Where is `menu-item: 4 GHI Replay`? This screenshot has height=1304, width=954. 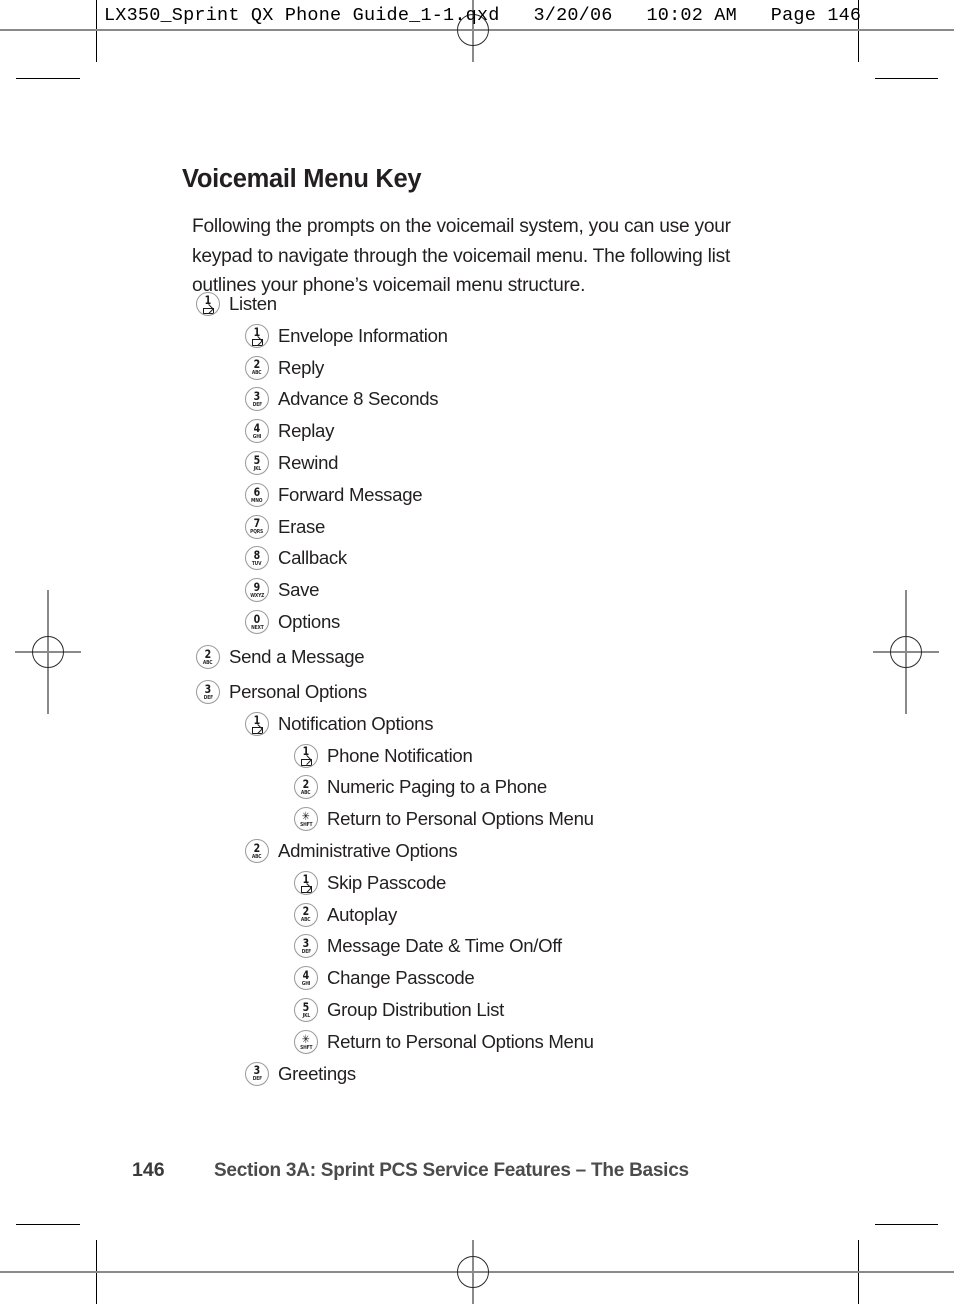
menu-item: 4 GHI Replay is located at coordinates (477, 431).